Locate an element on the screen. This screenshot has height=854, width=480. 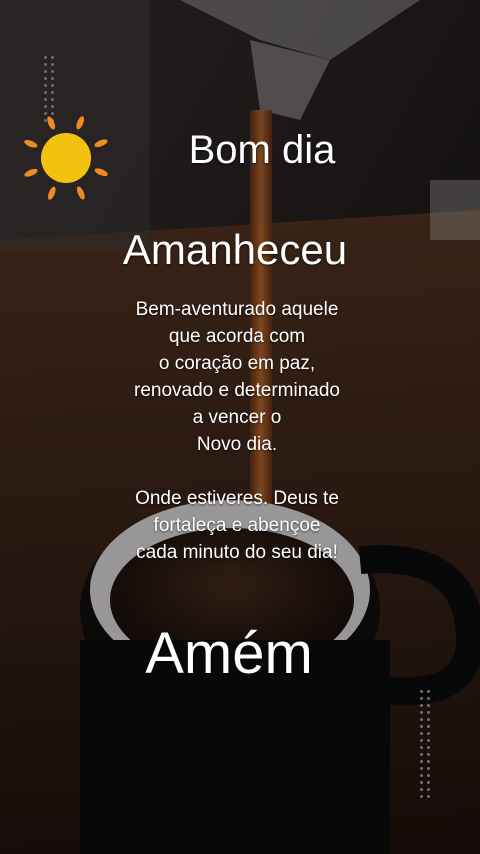
message-line: o coração em paz, is located at coordinates (237, 363).